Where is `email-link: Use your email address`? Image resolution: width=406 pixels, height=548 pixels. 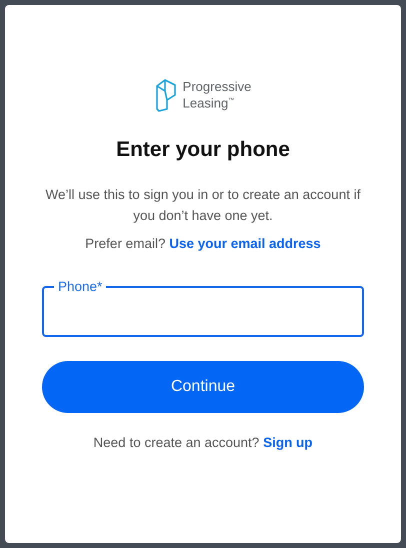
email-link: Use your email address is located at coordinates (245, 243).